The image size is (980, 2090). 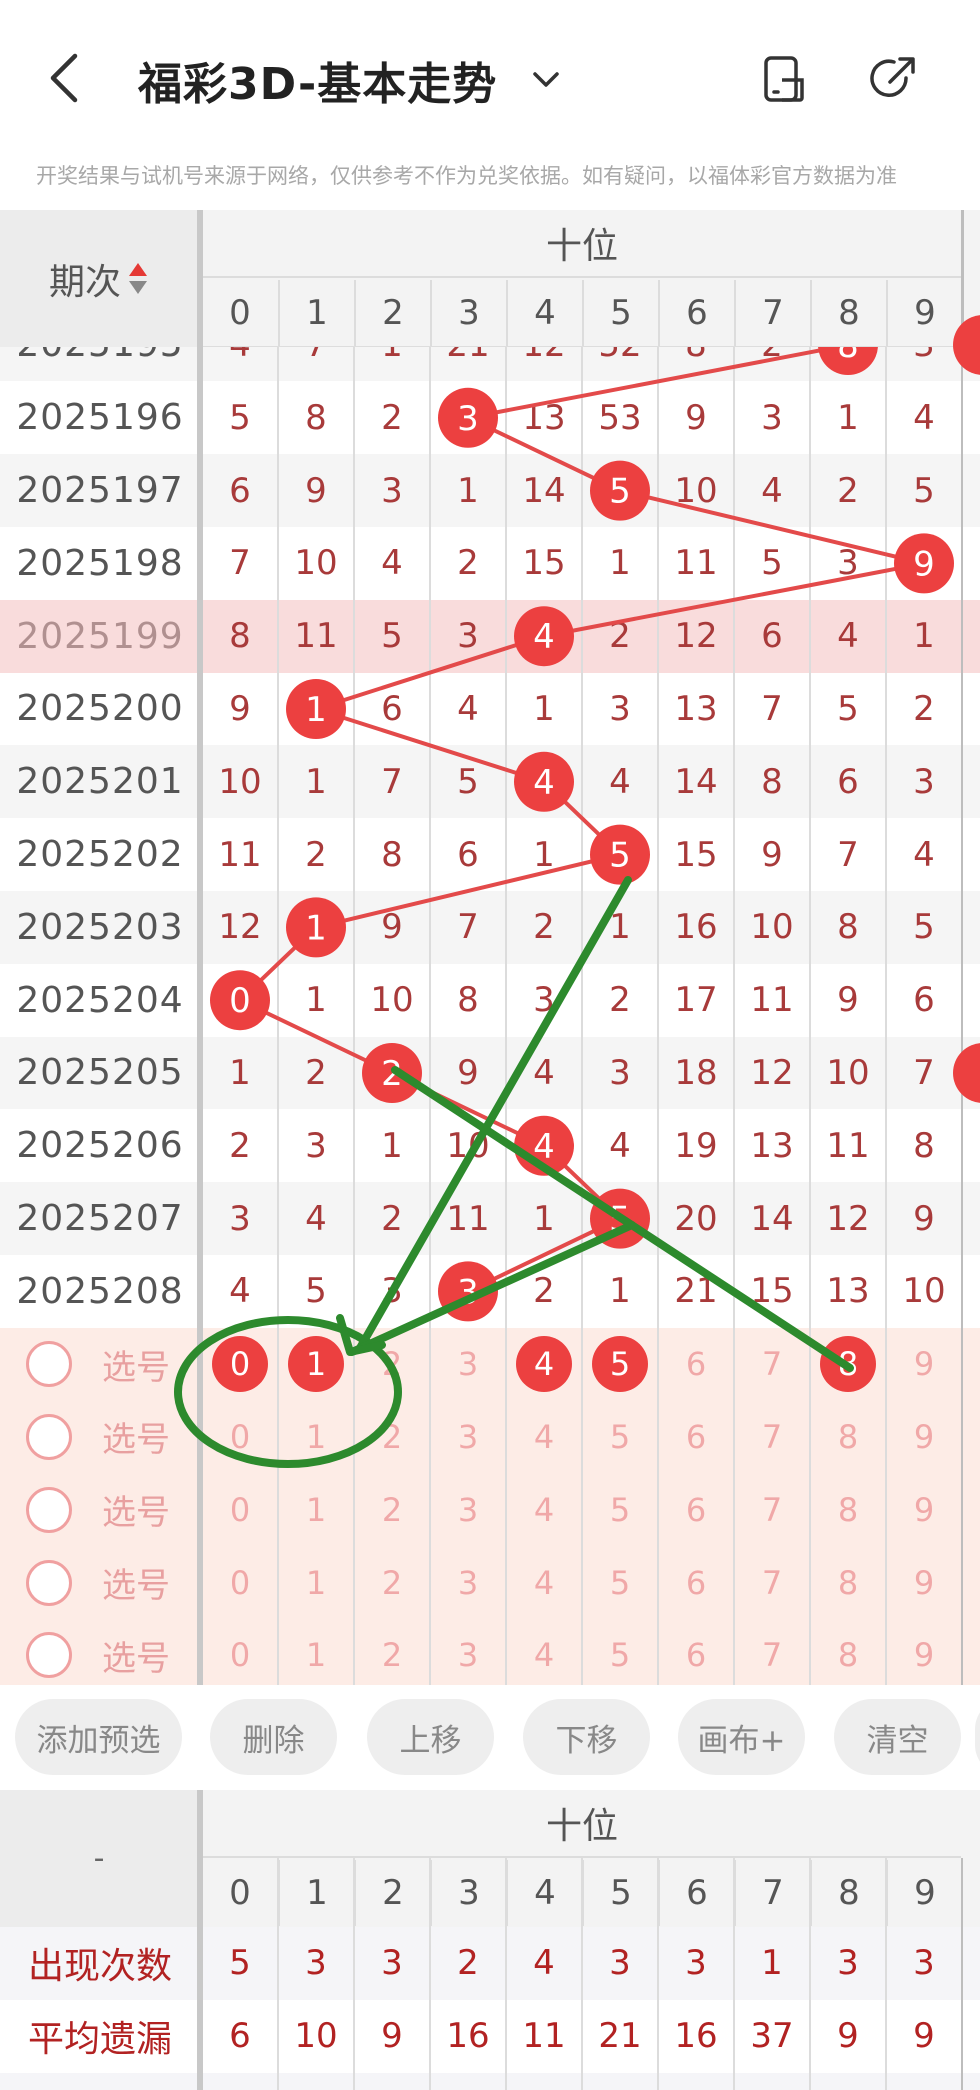 I want to click on period-sort-header: 期次, so click(x=99, y=278).